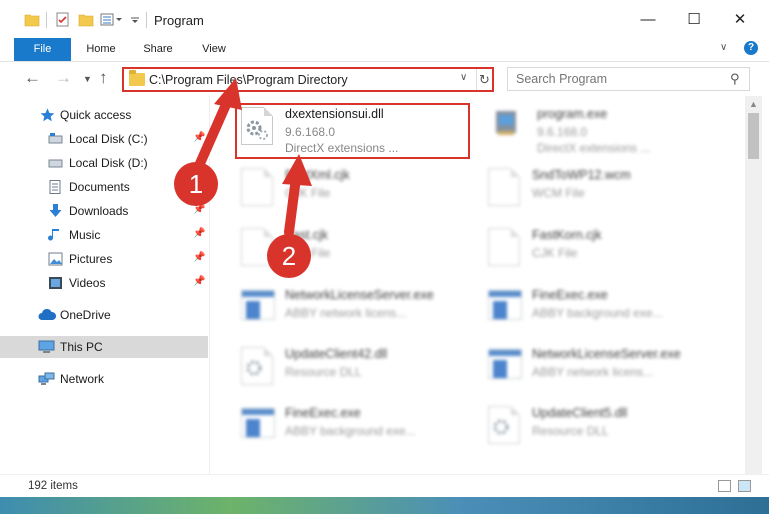 Image resolution: width=769 pixels, height=514 pixels. Describe the element at coordinates (567, 235) in the screenshot. I see `file-name: FastKorn.cjk` at that location.